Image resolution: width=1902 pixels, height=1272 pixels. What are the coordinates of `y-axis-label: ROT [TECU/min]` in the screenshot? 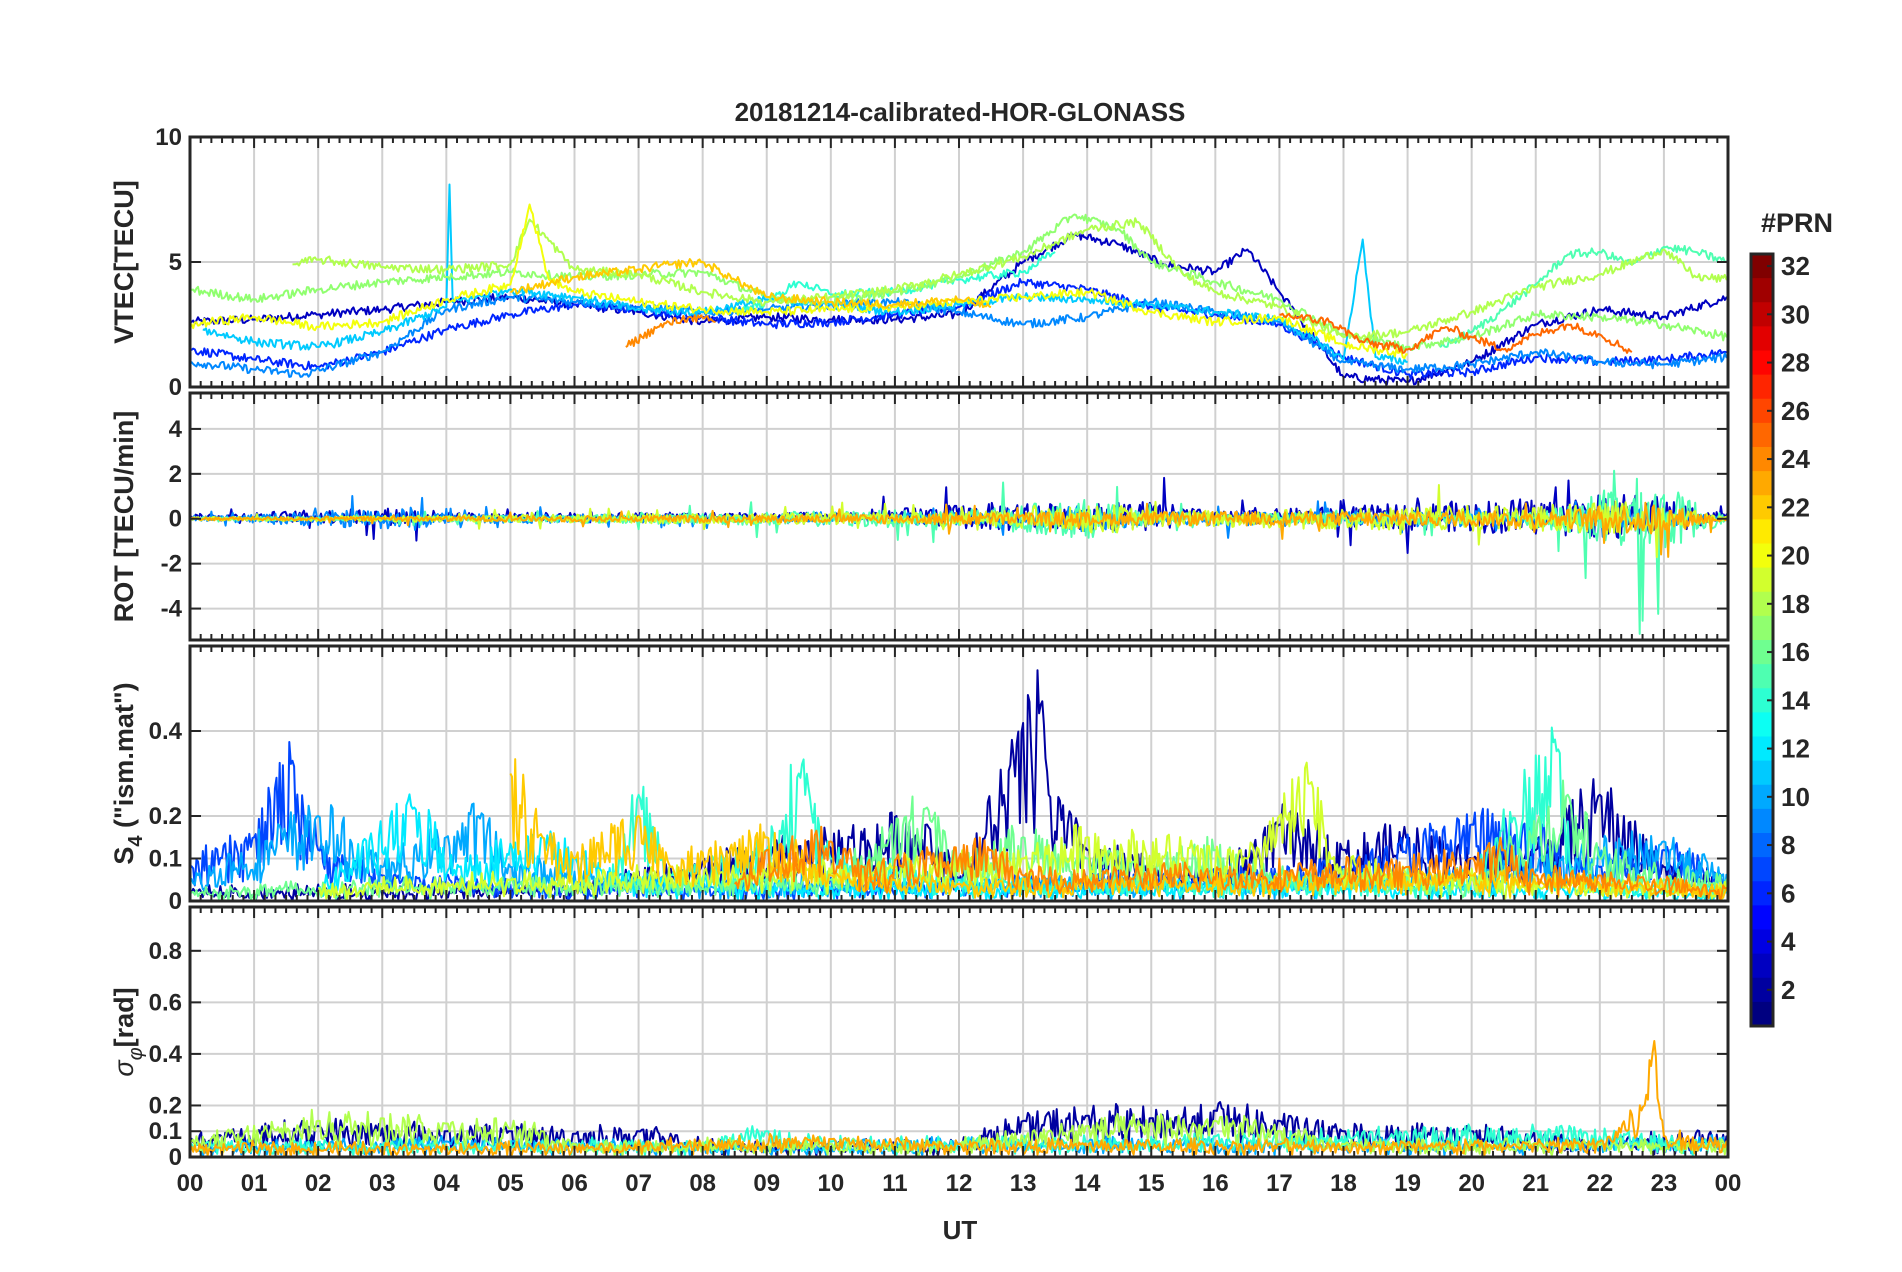 It's located at (124, 516).